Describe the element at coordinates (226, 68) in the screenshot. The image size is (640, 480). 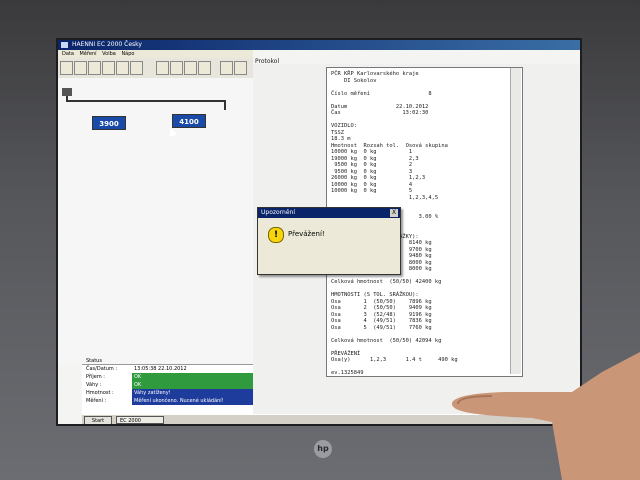
I see `save-icon` at that location.